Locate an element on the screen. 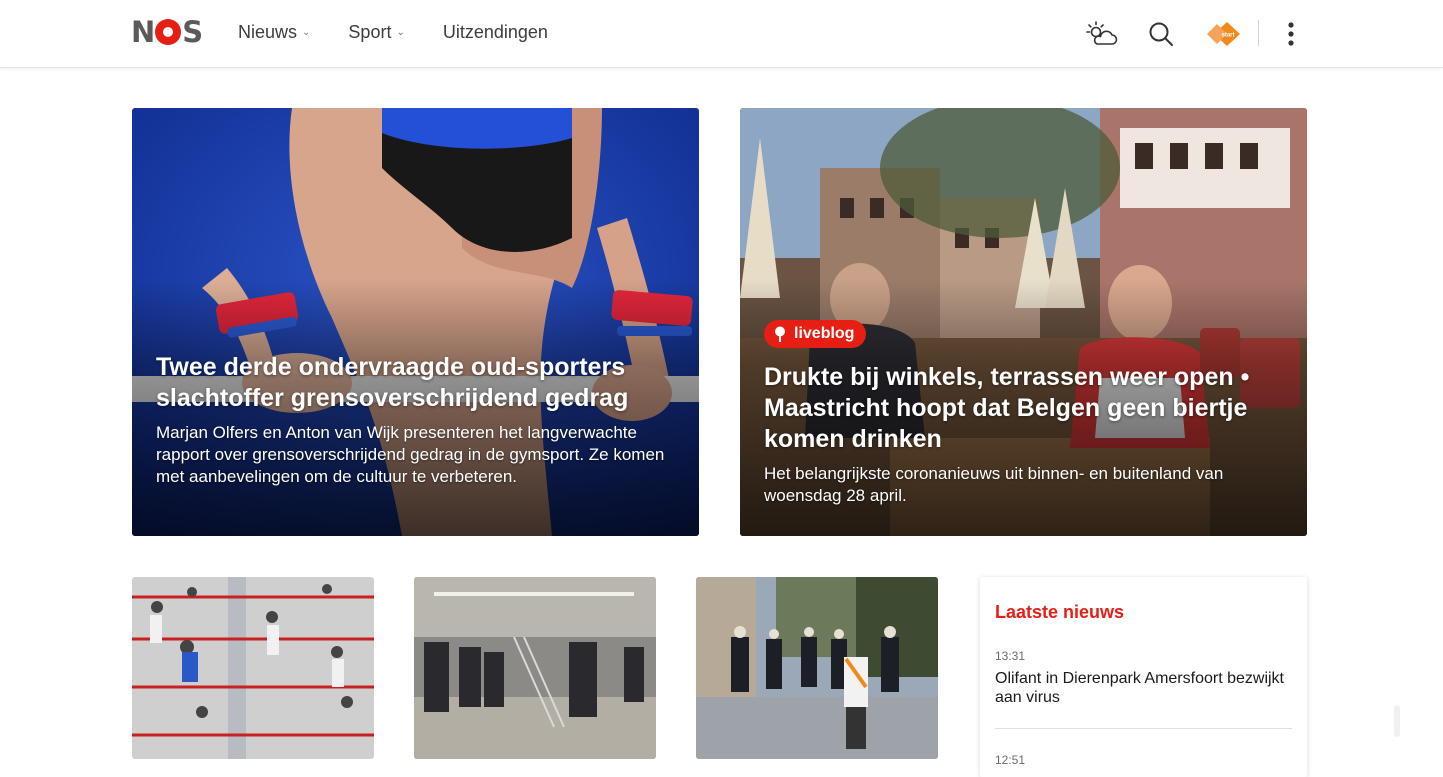 The width and height of the screenshot is (1443, 777). article-thumb-police is located at coordinates (817, 668).